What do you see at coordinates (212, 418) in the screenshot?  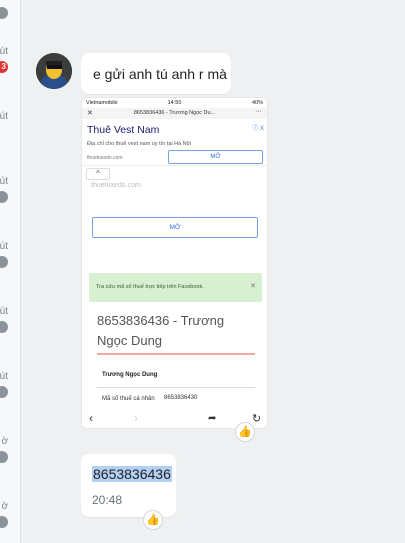 I see `share-icon: ➦` at bounding box center [212, 418].